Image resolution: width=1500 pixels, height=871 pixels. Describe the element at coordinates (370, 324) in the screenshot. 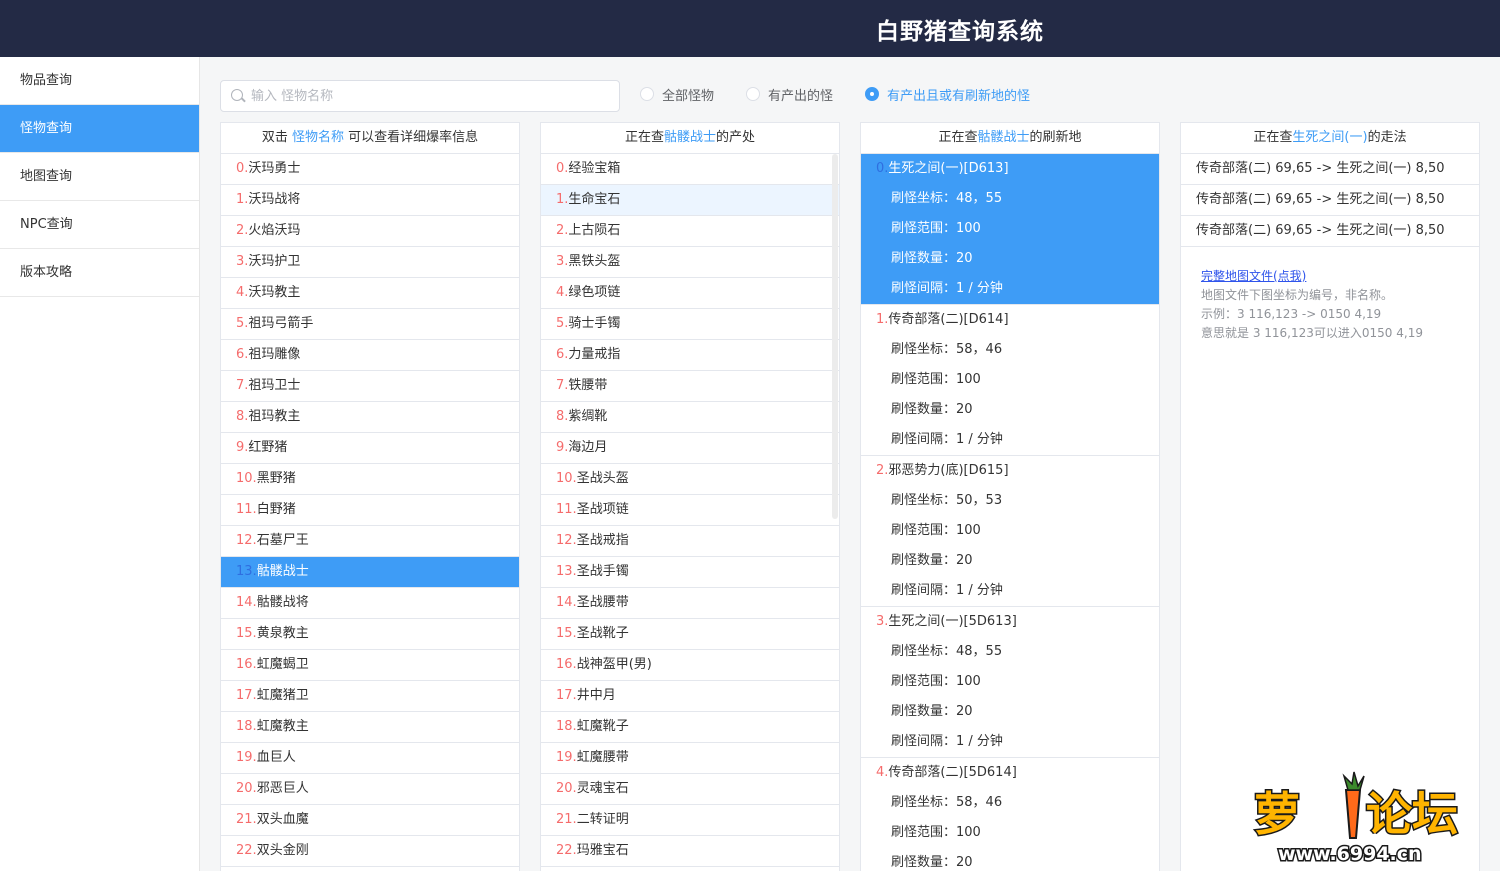

I see `monster-row: 5.祖玛弓箭手` at that location.